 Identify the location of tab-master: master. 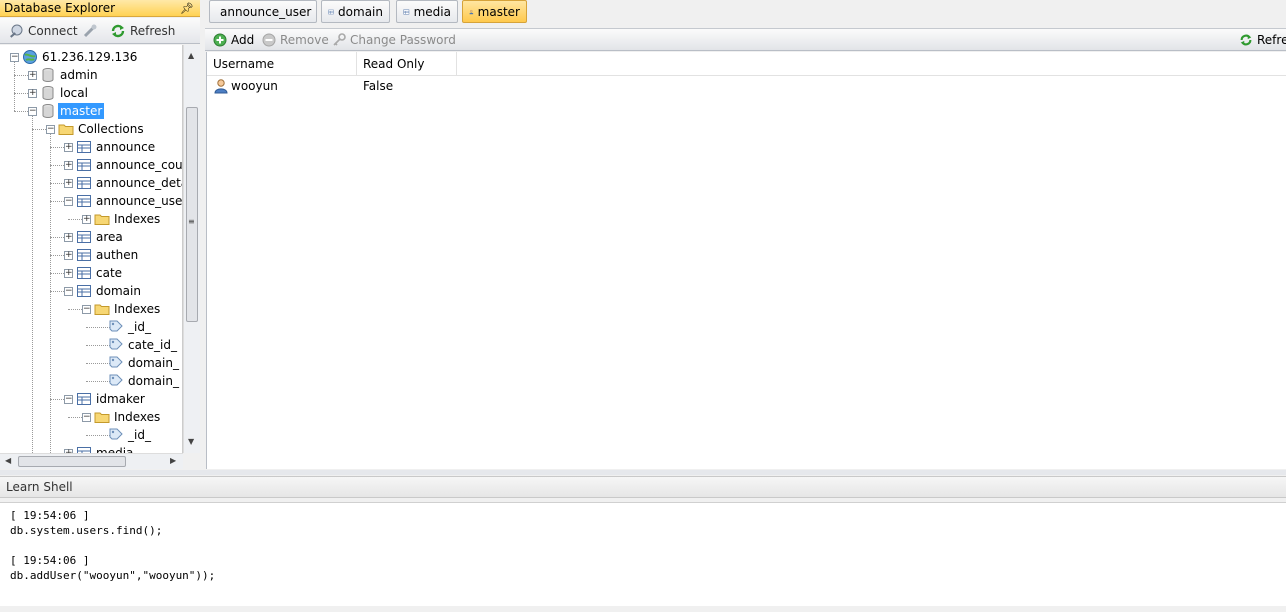
(494, 11).